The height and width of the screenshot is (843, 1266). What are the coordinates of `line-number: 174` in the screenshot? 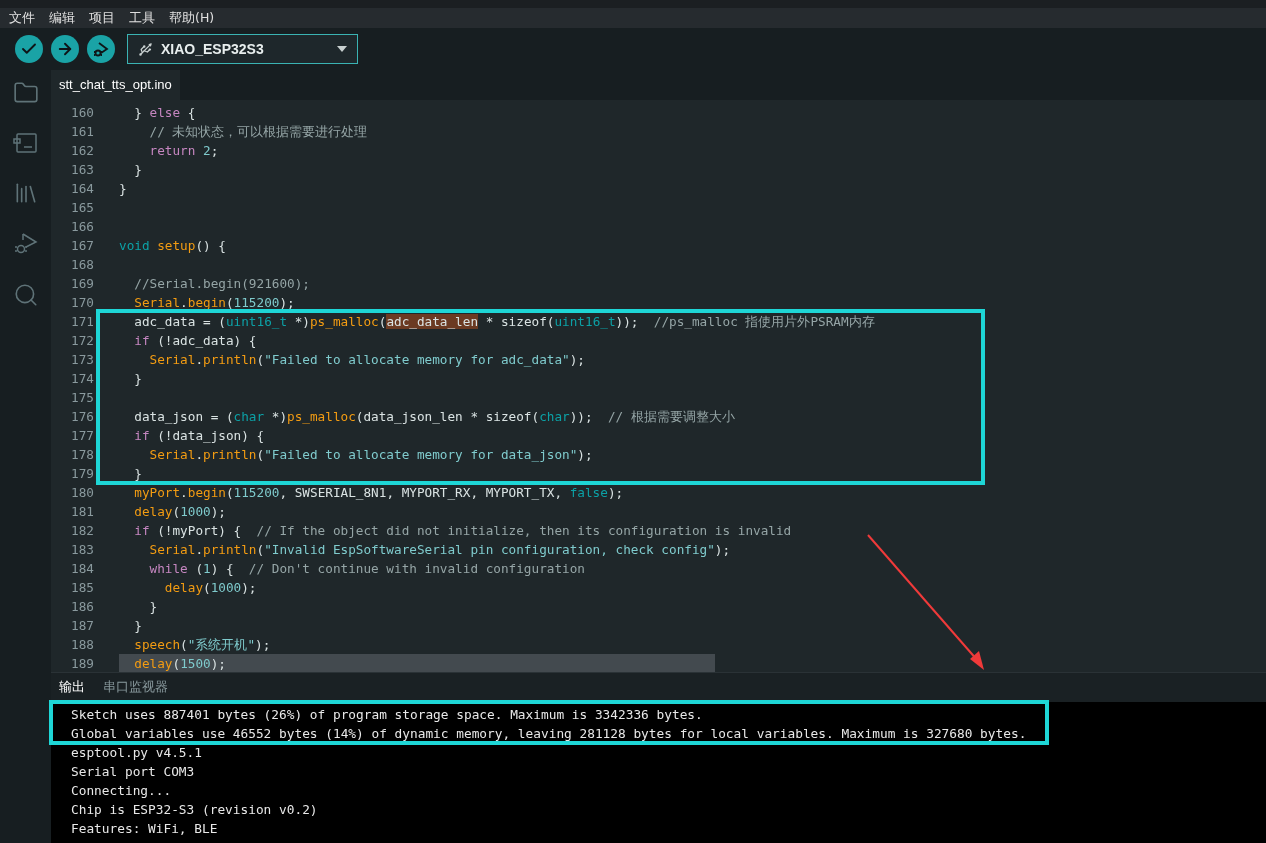 It's located at (82, 379).